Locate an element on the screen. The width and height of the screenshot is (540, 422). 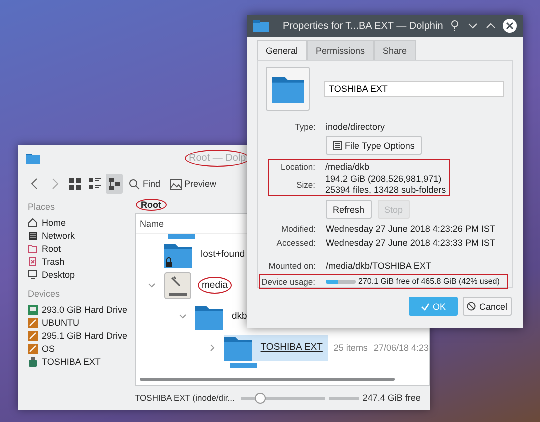
field-label: Modified: is located at coordinates (298, 229).